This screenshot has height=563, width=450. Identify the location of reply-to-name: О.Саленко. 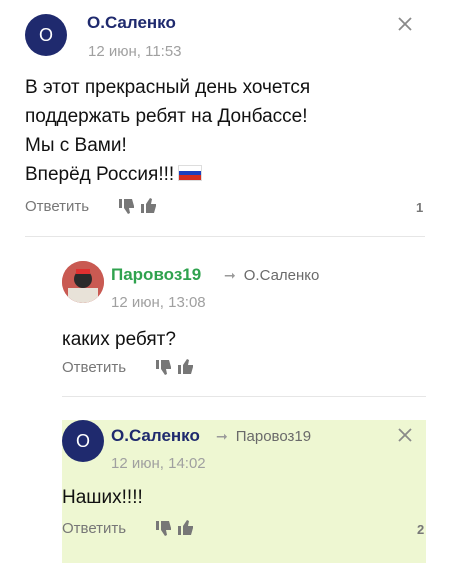
(281, 275).